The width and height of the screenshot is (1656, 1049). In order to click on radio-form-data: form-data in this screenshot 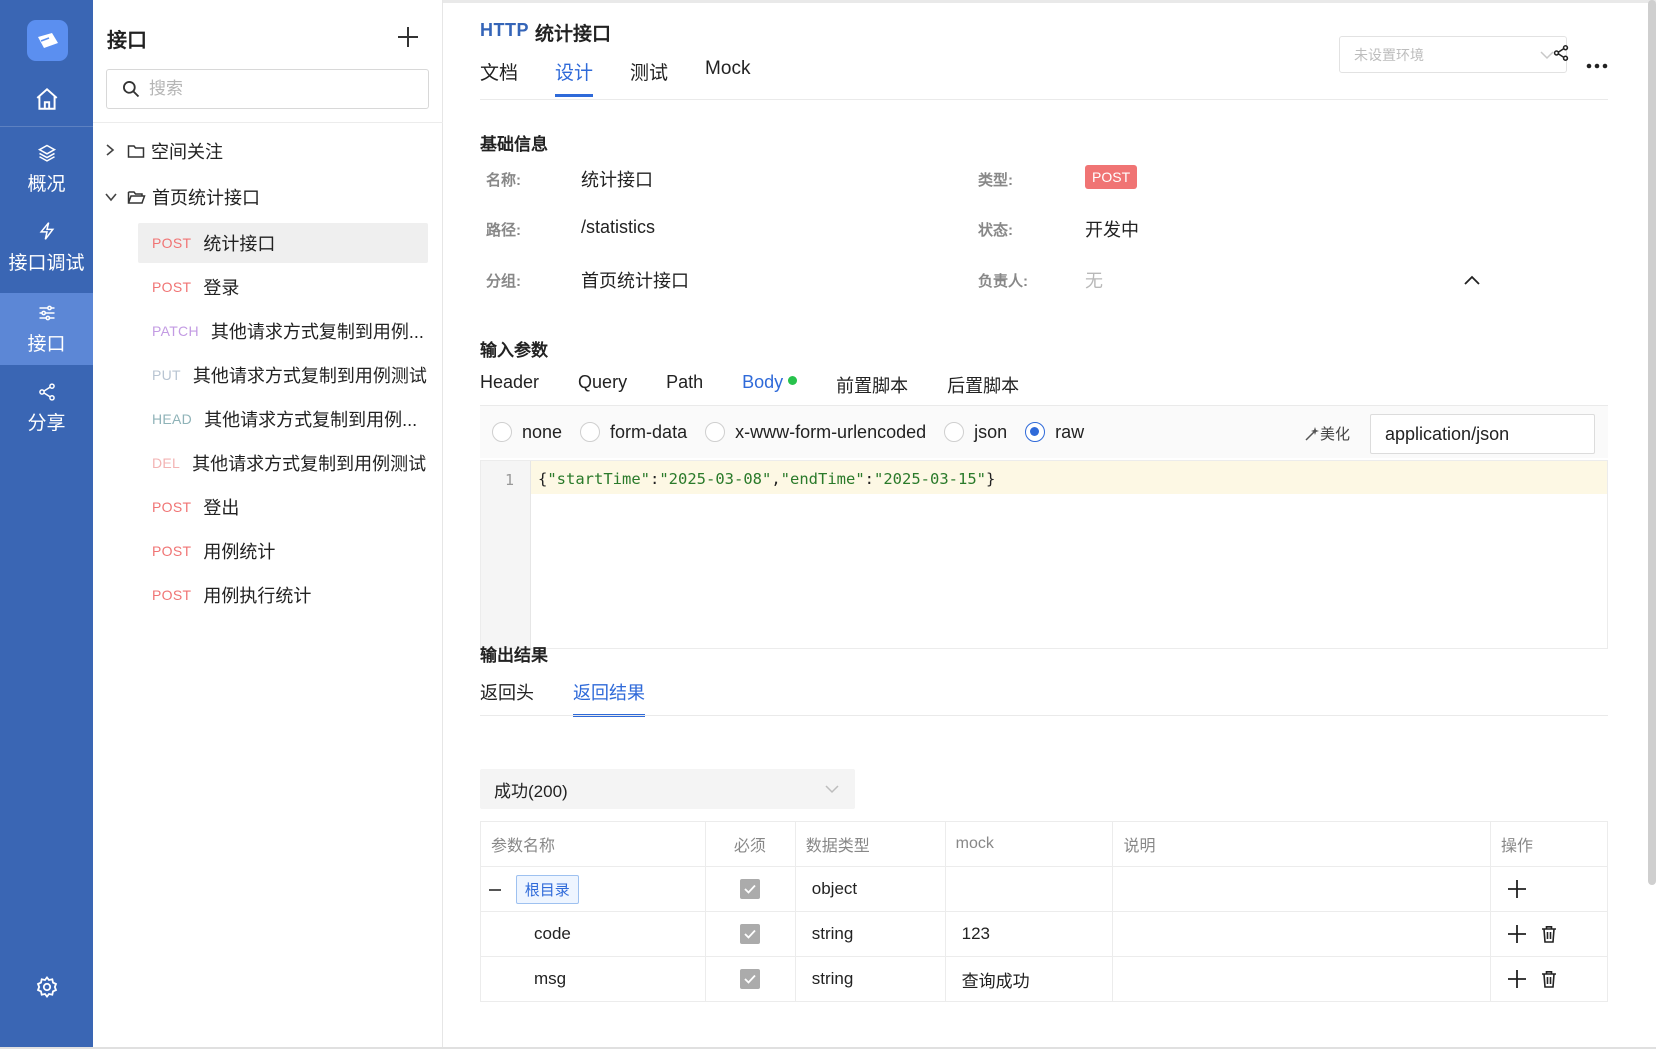, I will do `click(633, 432)`.